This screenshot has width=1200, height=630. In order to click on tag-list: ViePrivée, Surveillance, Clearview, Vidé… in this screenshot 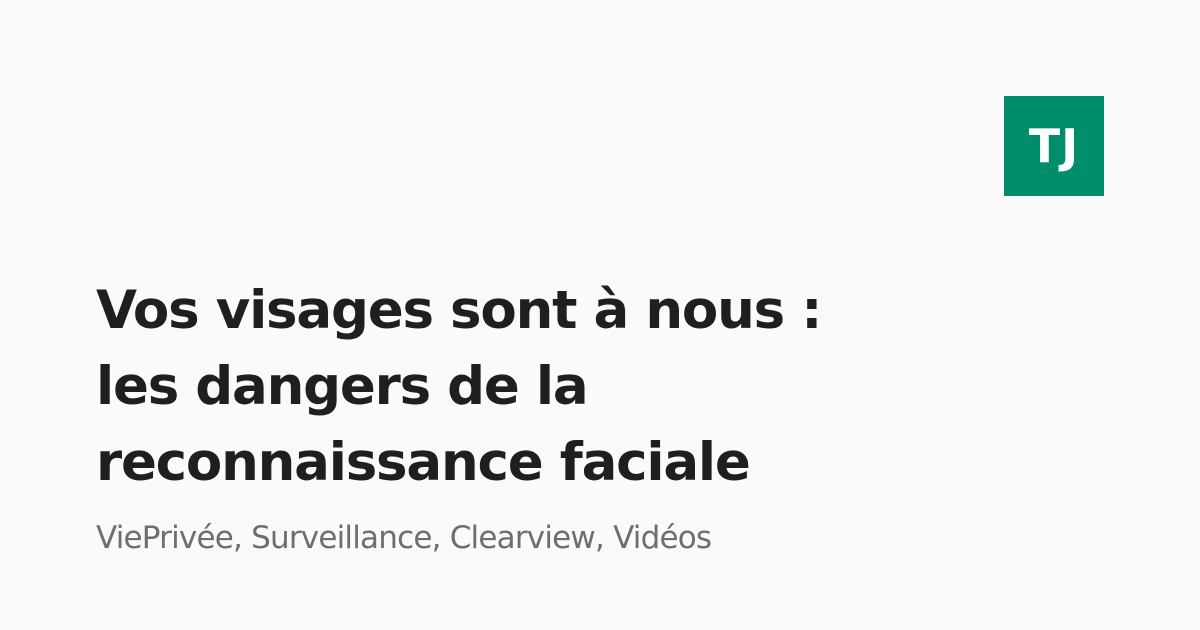, I will do `click(404, 538)`.